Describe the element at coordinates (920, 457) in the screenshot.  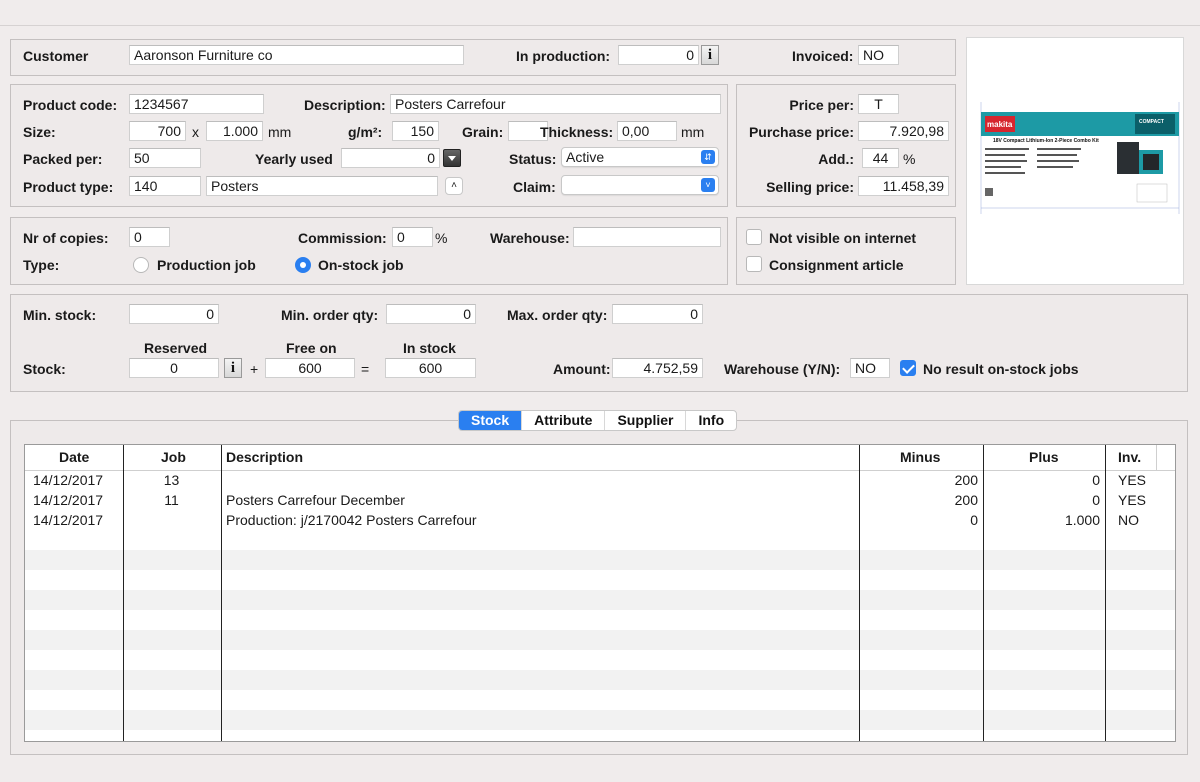
I see `column-header-minus: Minus` at that location.